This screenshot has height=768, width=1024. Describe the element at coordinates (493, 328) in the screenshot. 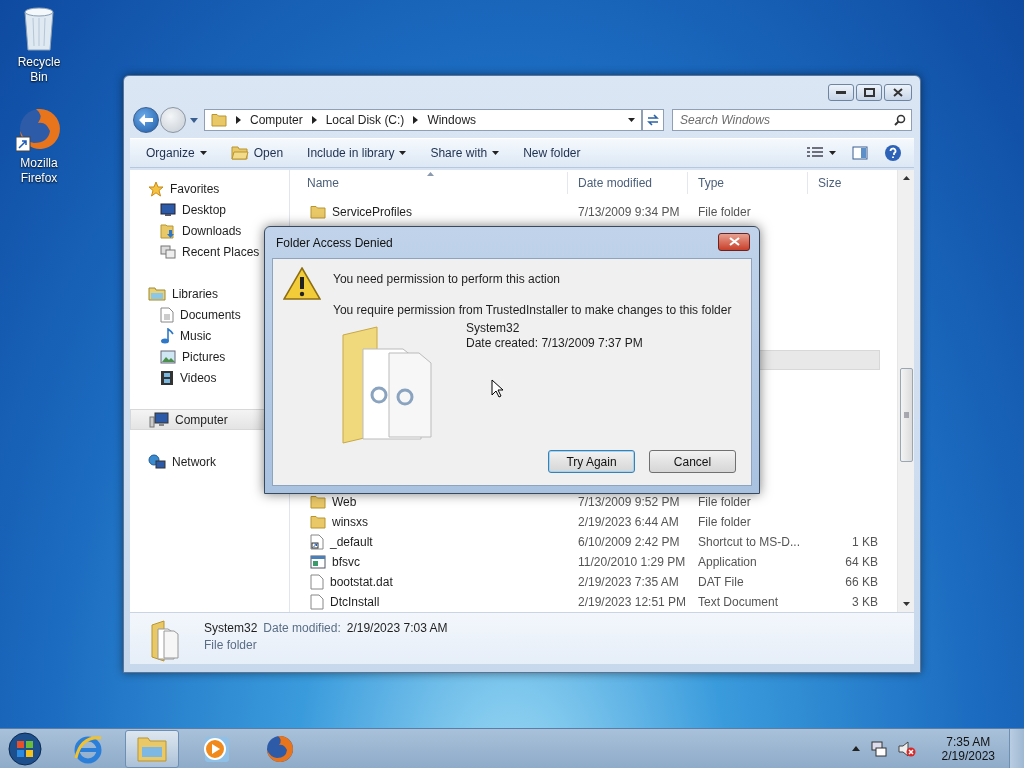

I see `folder-name: System32` at that location.